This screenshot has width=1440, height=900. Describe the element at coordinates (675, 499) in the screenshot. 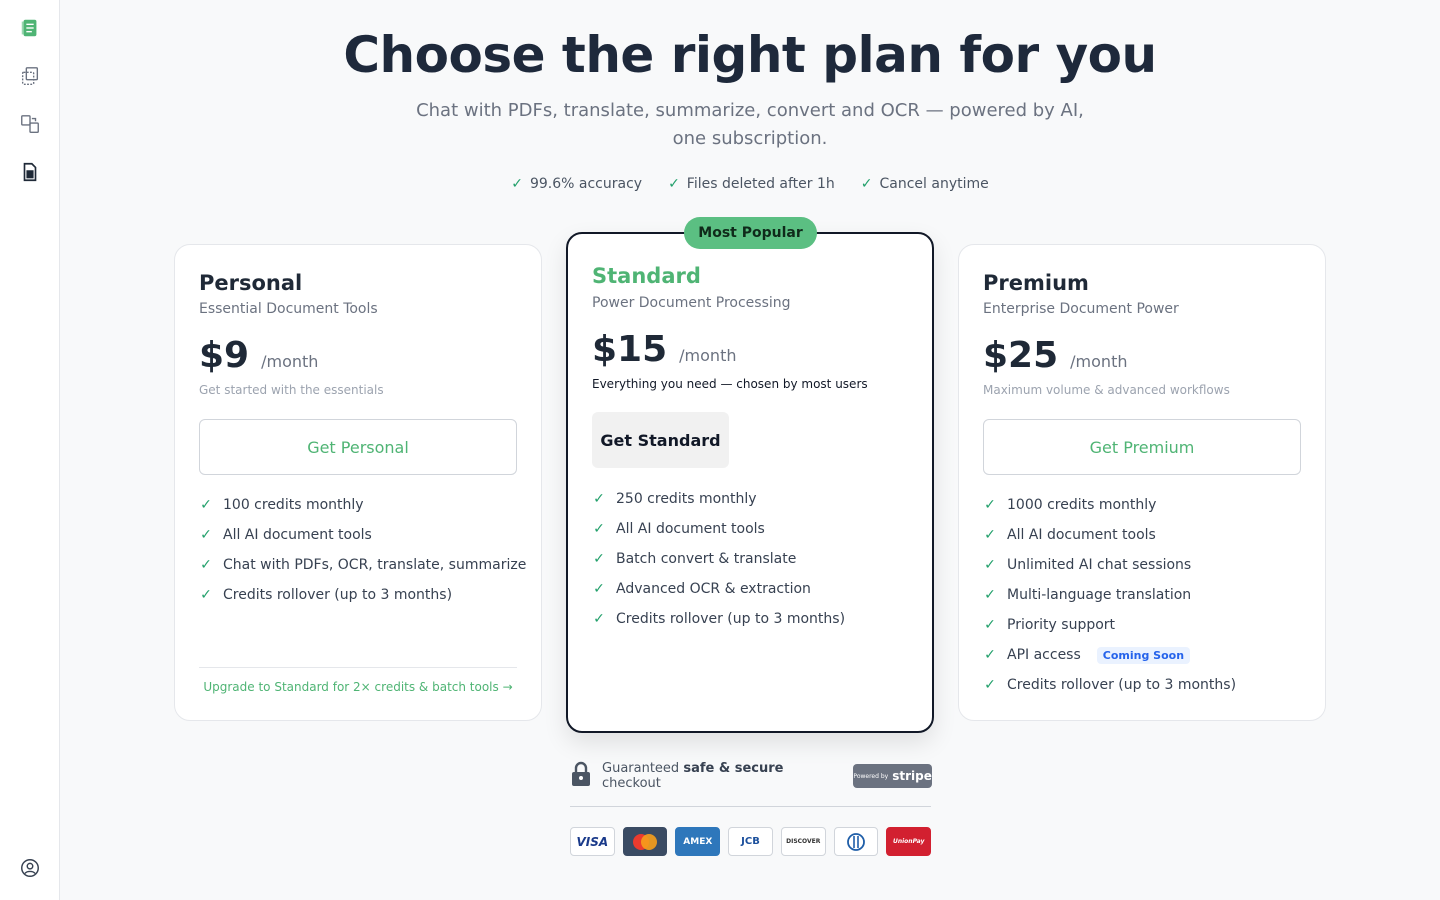

I see `list-item: ✓ 250 credits monthly` at that location.